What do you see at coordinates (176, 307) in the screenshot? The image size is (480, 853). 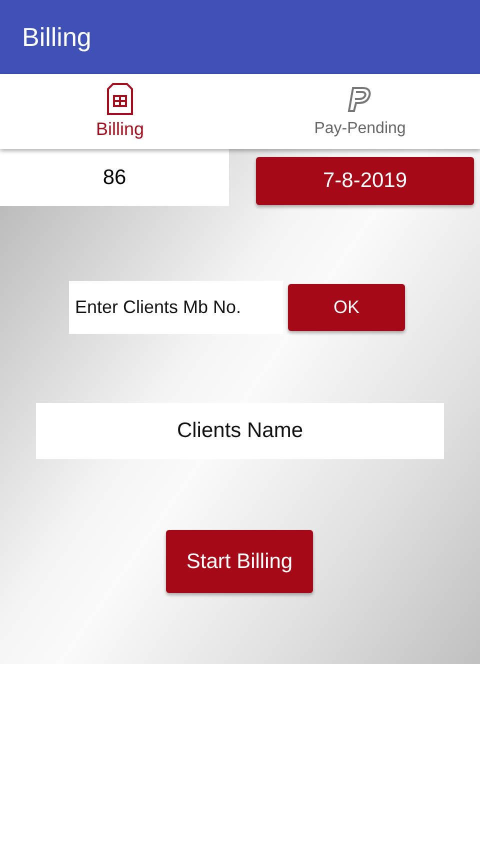 I see `mobile-number-field: Enter Clients Mb No.` at bounding box center [176, 307].